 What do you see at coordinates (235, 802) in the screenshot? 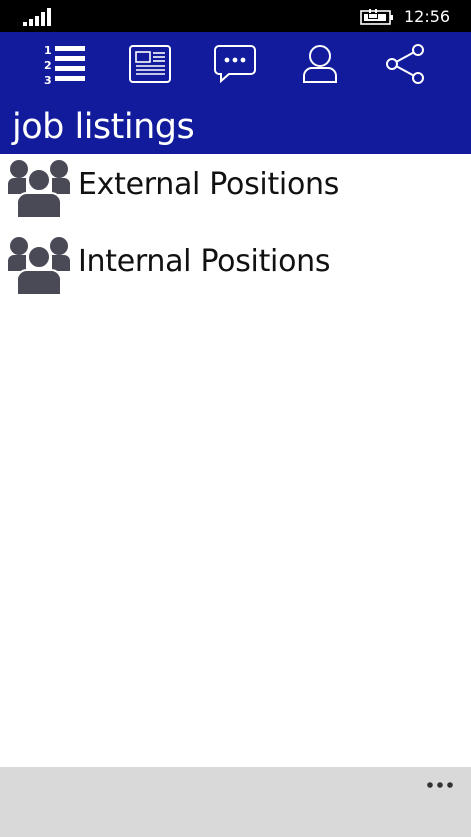
I see `app-bar` at bounding box center [235, 802].